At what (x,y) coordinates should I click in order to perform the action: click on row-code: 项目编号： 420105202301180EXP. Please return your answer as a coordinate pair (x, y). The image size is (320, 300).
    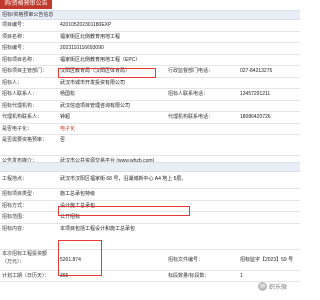
    Looking at the image, I should click on (150, 26).